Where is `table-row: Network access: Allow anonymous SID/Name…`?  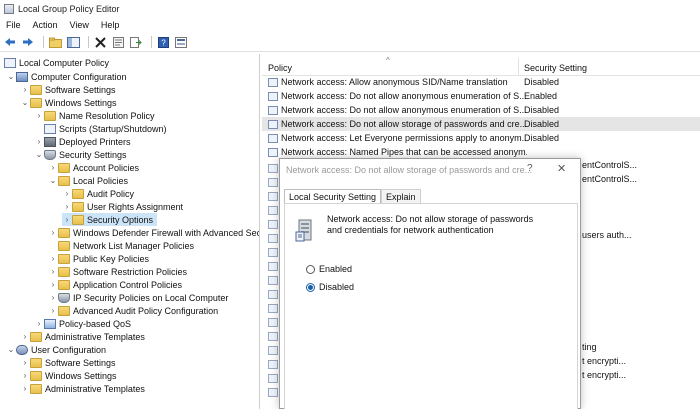
table-row: Network access: Allow anonymous SID/Name… is located at coordinates (481, 82).